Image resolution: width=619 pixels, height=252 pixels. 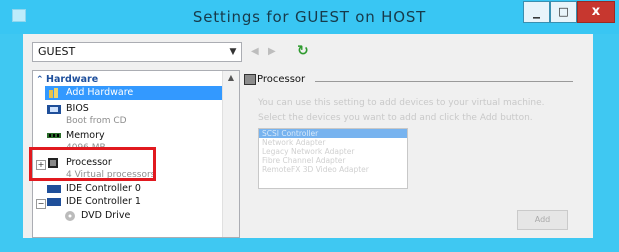 What do you see at coordinates (100, 92) in the screenshot?
I see `tree-item-label: Add Hardware` at bounding box center [100, 92].